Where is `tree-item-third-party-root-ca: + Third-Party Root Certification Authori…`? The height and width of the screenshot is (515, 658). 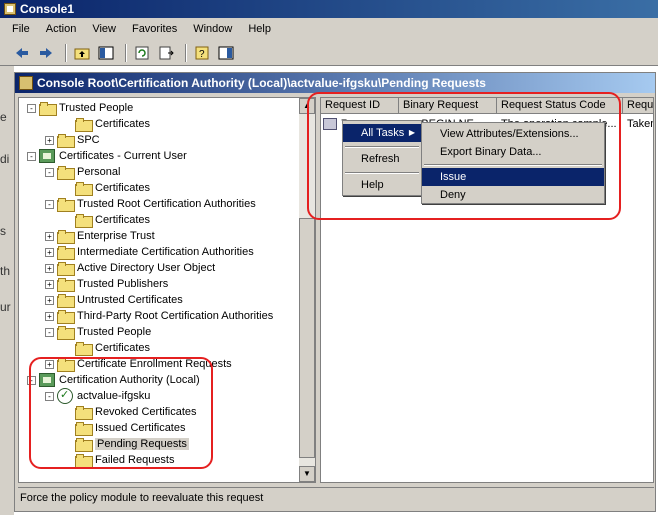
tree-item-third-party-root-ca: + Third-Party Root Certification Authori… is located at coordinates (159, 316).